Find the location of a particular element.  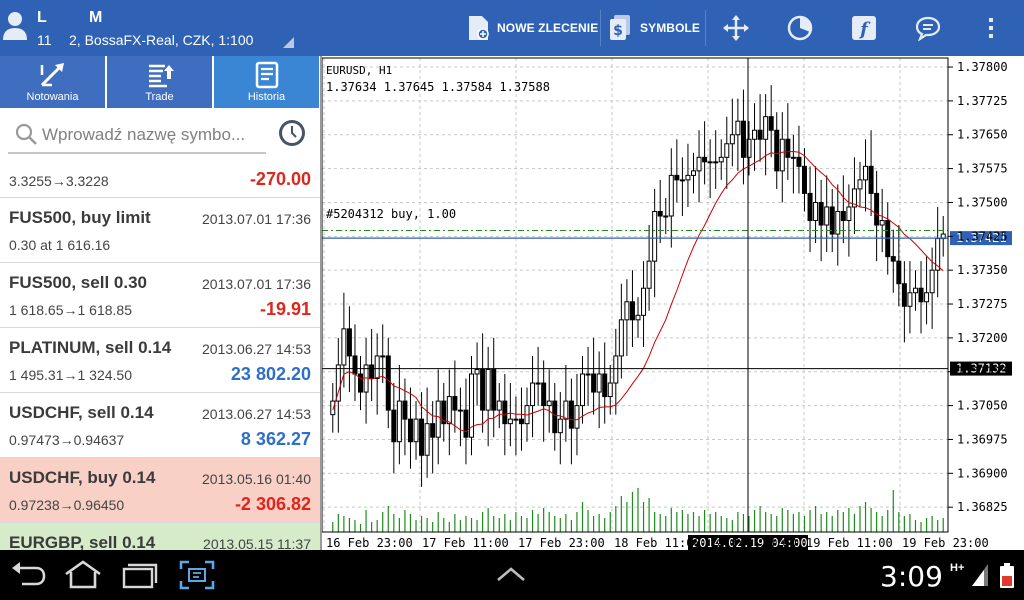

signal-icon is located at coordinates (980, 575).